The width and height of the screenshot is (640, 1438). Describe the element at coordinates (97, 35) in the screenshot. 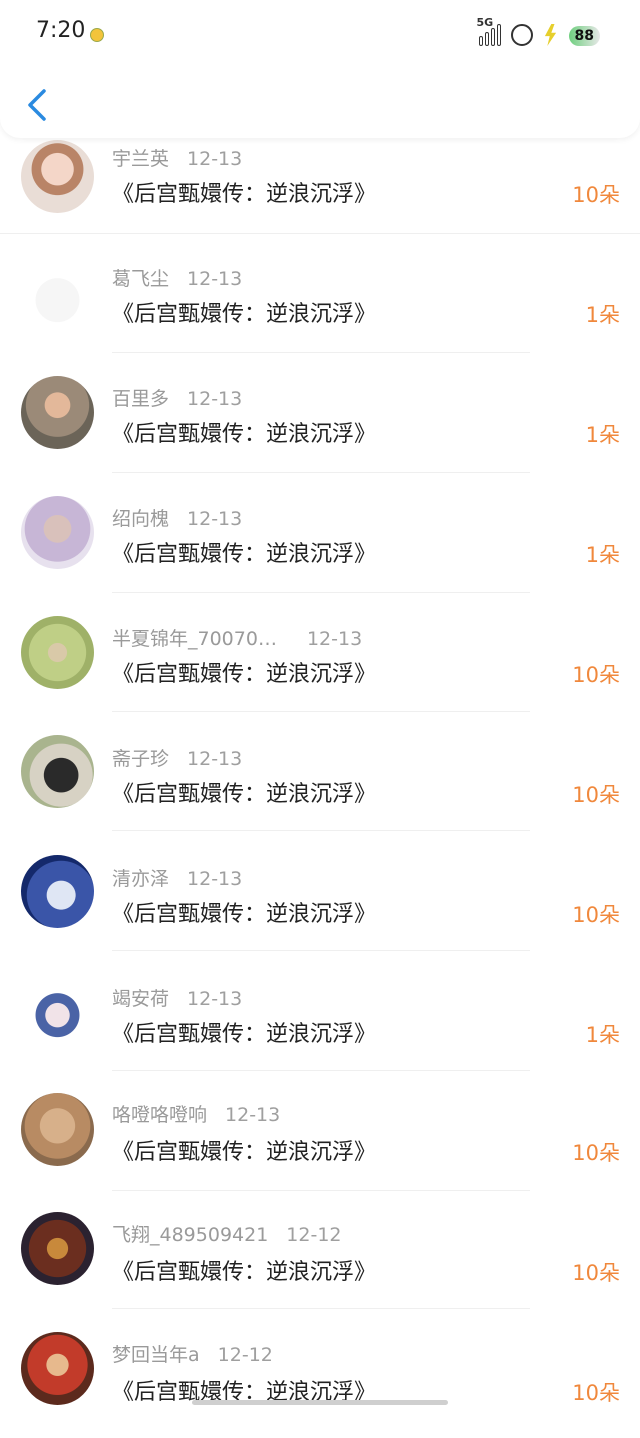

I see `notification-icon` at that location.